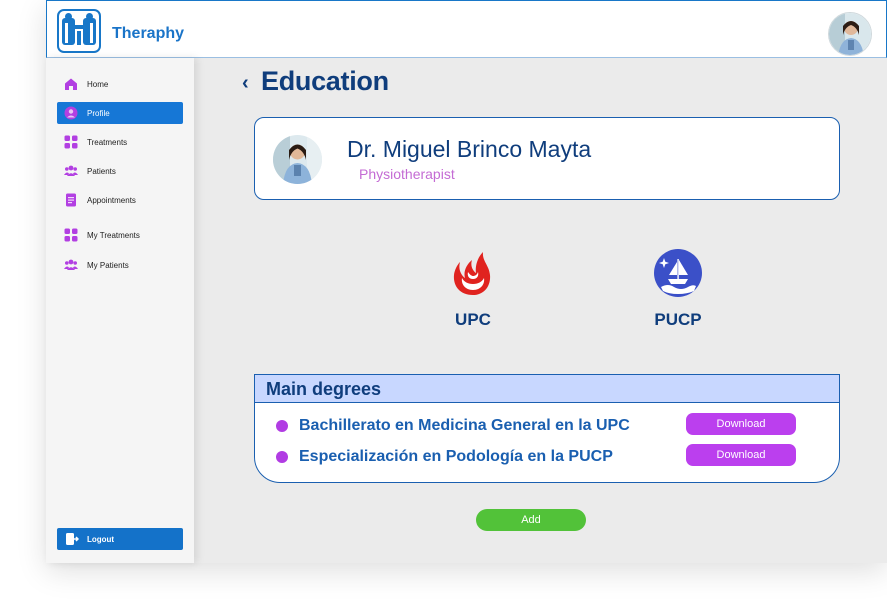  I want to click on sidebar-item-home: Home, so click(120, 84).